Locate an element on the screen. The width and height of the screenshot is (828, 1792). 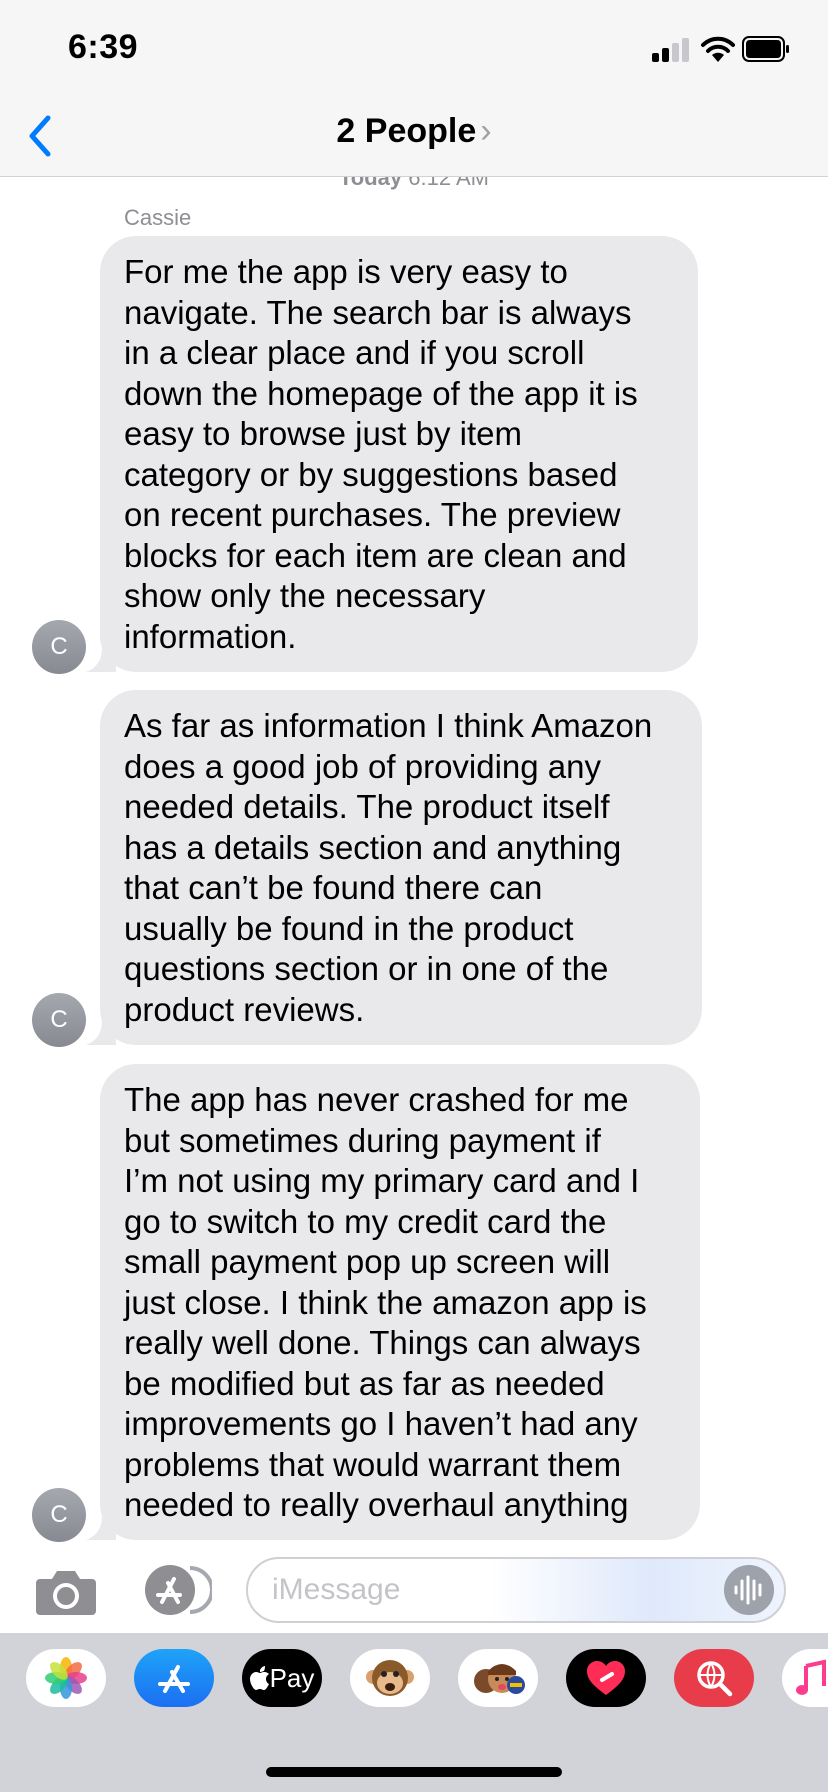
images-search-app-icon is located at coordinates (714, 1678).